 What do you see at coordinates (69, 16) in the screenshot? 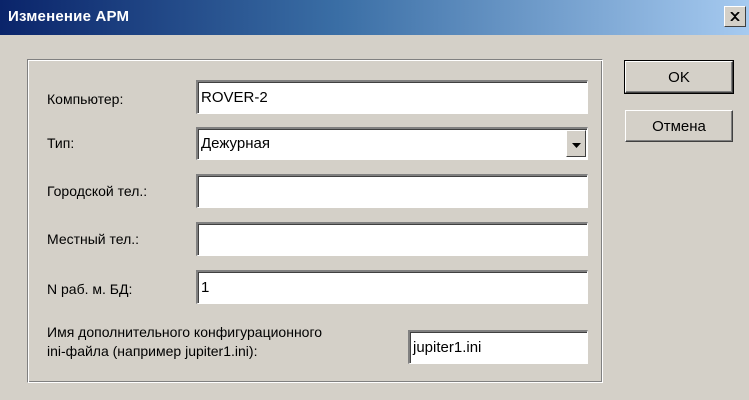
I see `window-title: Изменение АРМ` at bounding box center [69, 16].